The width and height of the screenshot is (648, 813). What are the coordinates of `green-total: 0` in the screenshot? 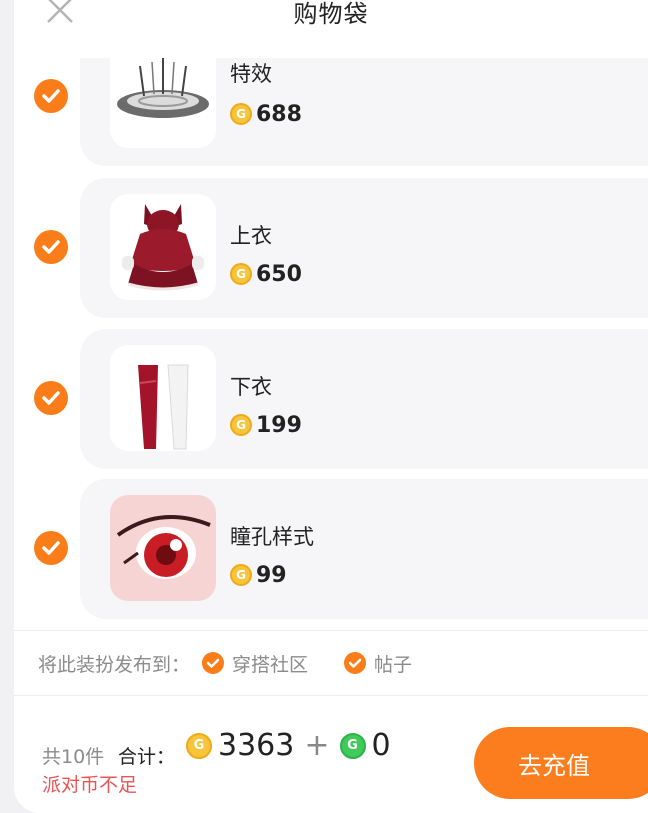 It's located at (381, 745).